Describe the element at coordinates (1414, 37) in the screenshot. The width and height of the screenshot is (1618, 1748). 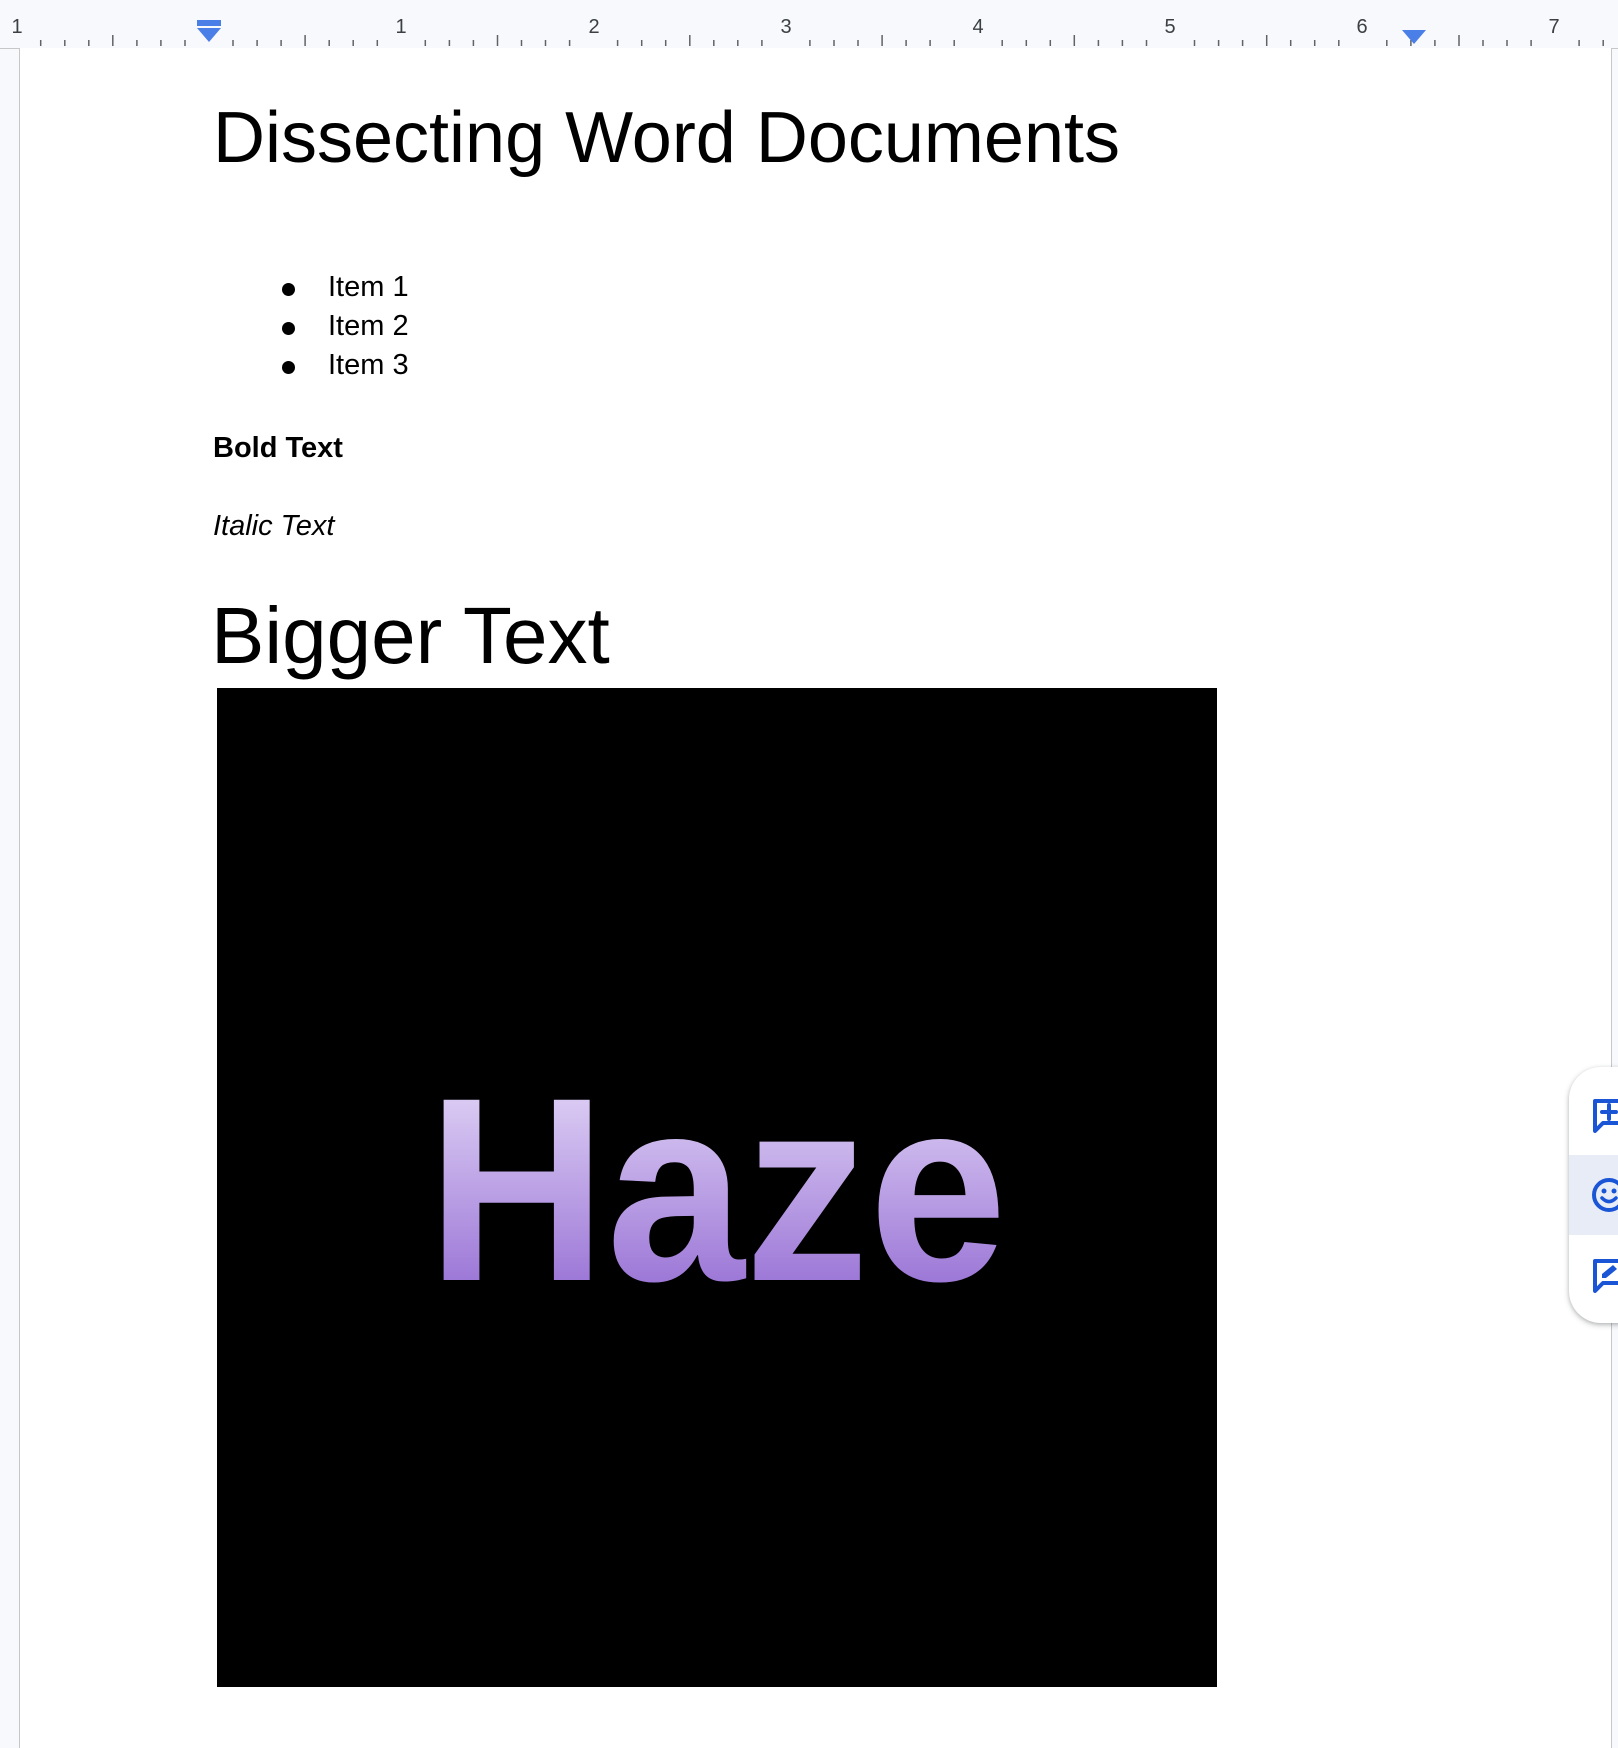
I see `right-indent-marker` at that location.